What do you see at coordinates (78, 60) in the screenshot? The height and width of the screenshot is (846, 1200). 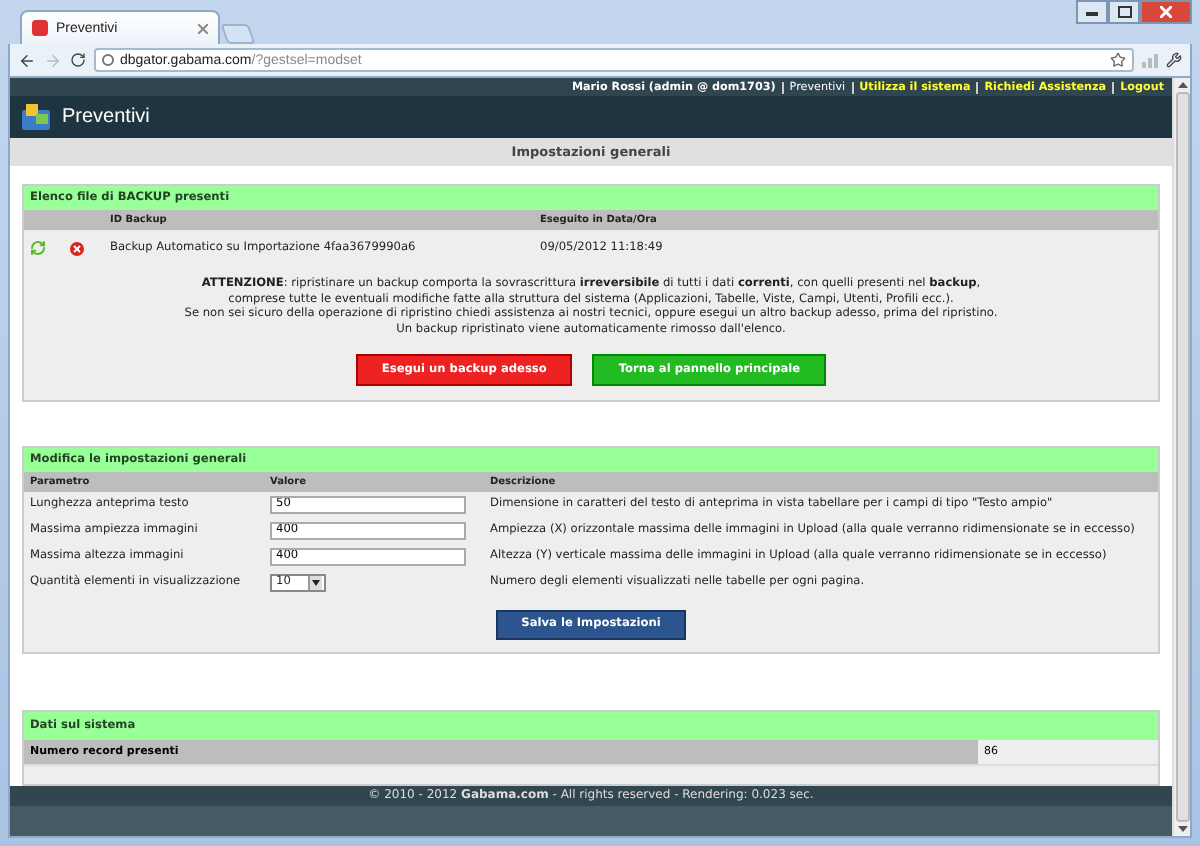 I see `reload-icon` at bounding box center [78, 60].